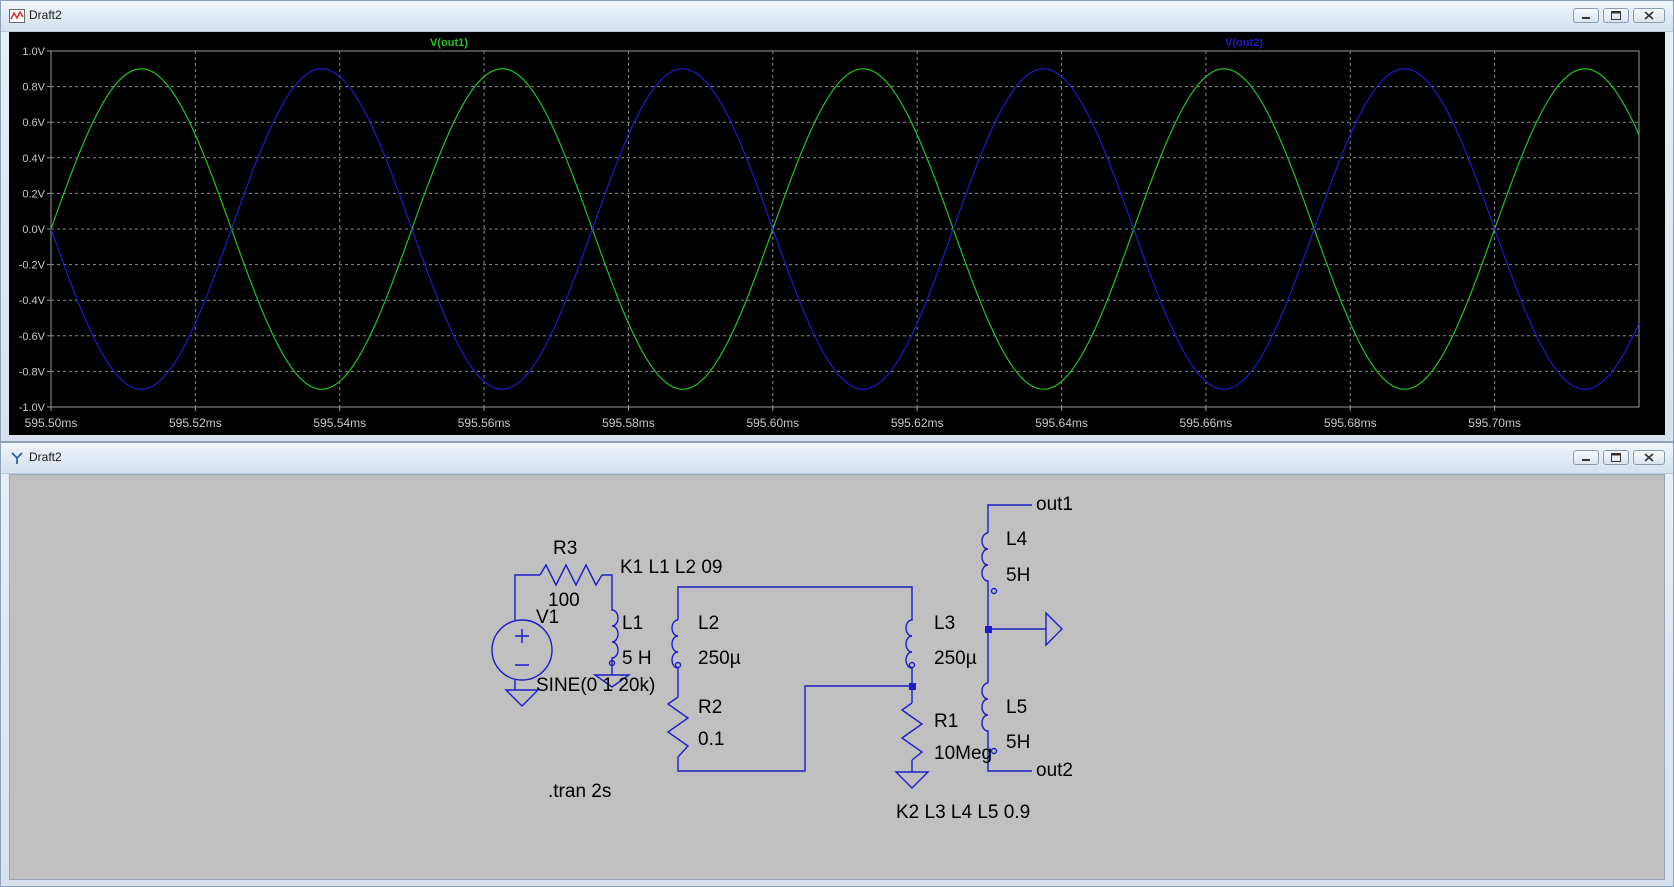  I want to click on schematic-icon, so click(17, 458).